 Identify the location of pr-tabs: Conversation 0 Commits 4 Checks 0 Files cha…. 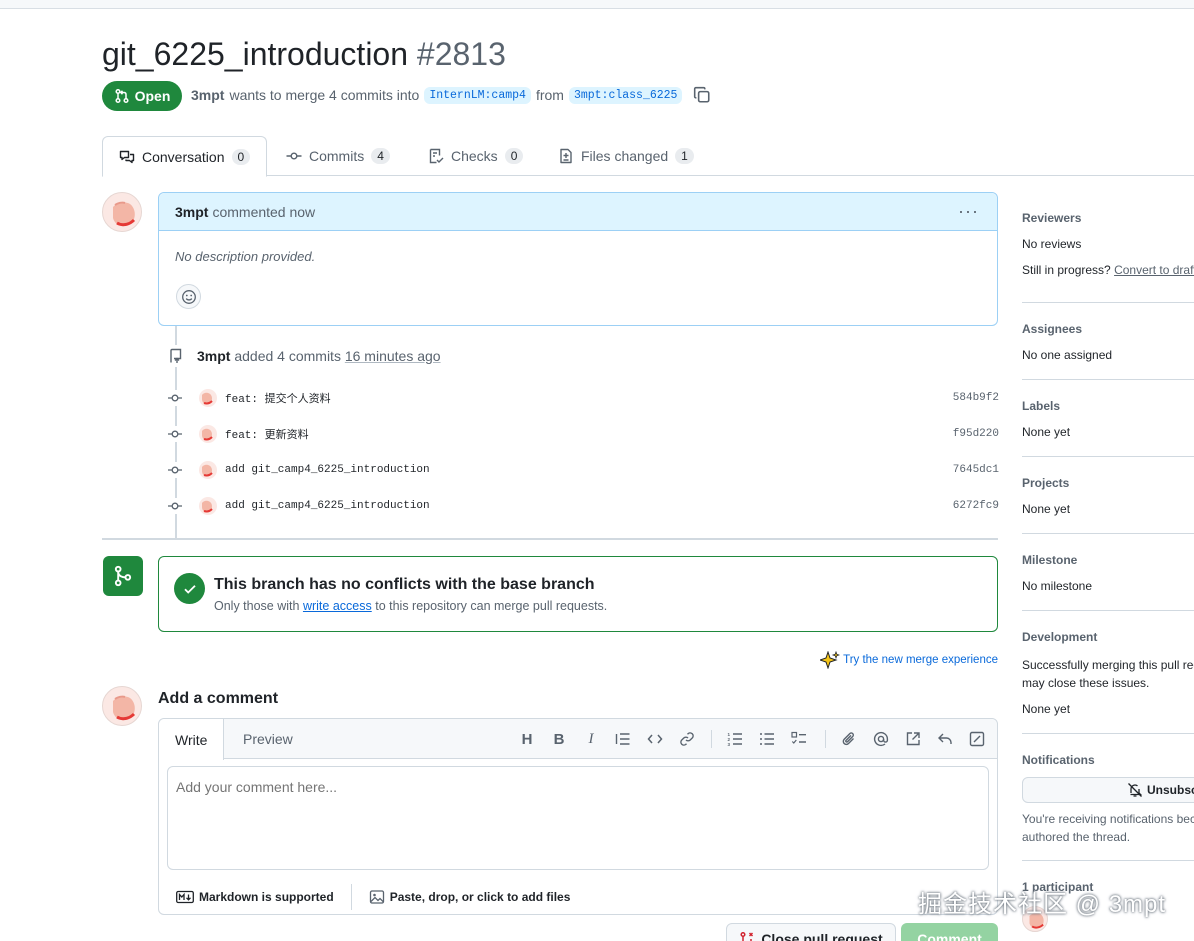
(648, 156).